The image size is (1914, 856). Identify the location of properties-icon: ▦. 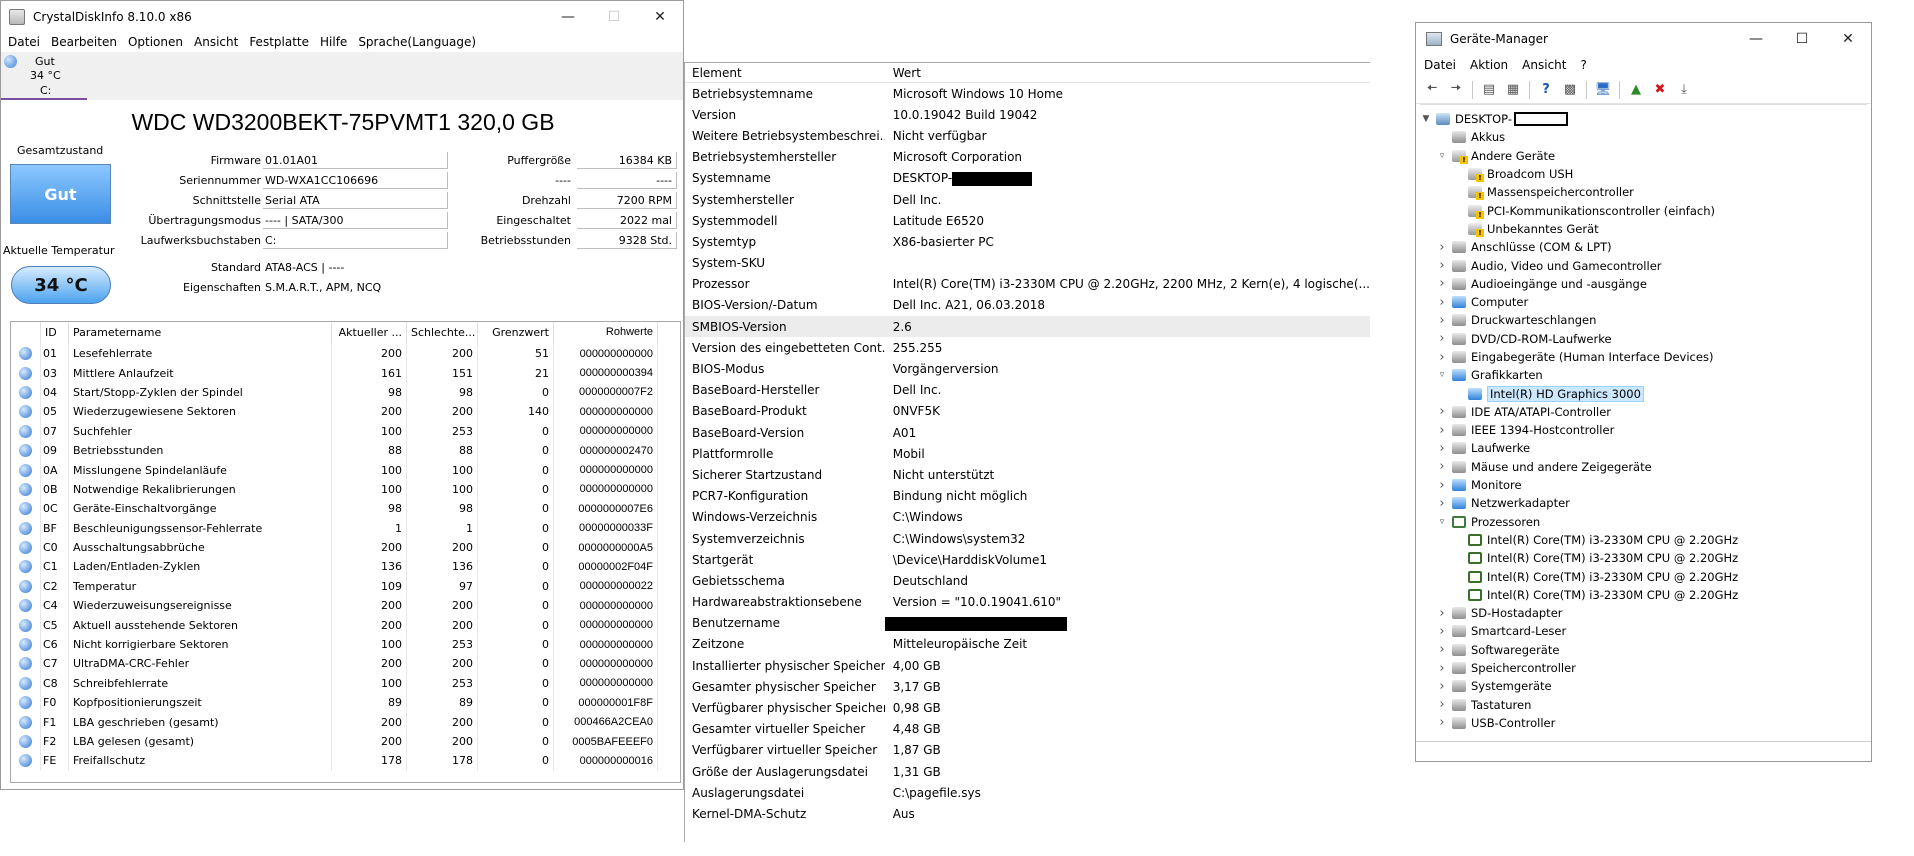
(1513, 90).